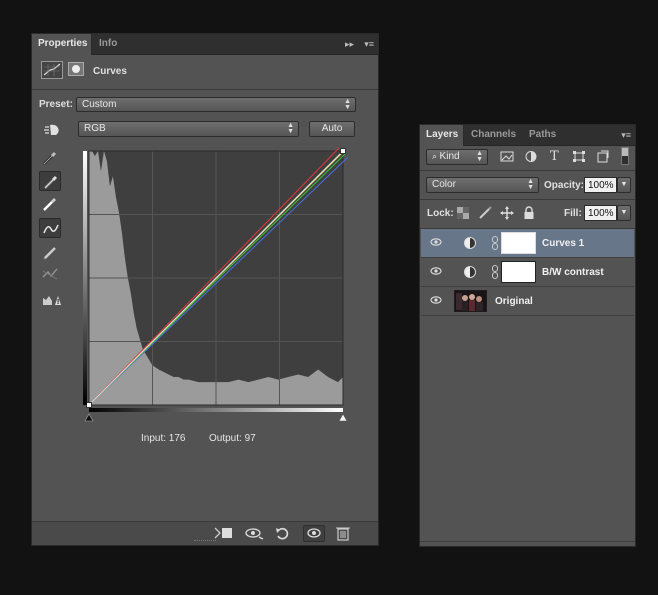  Describe the element at coordinates (76, 69) in the screenshot. I see `layer-mask-icon` at that location.